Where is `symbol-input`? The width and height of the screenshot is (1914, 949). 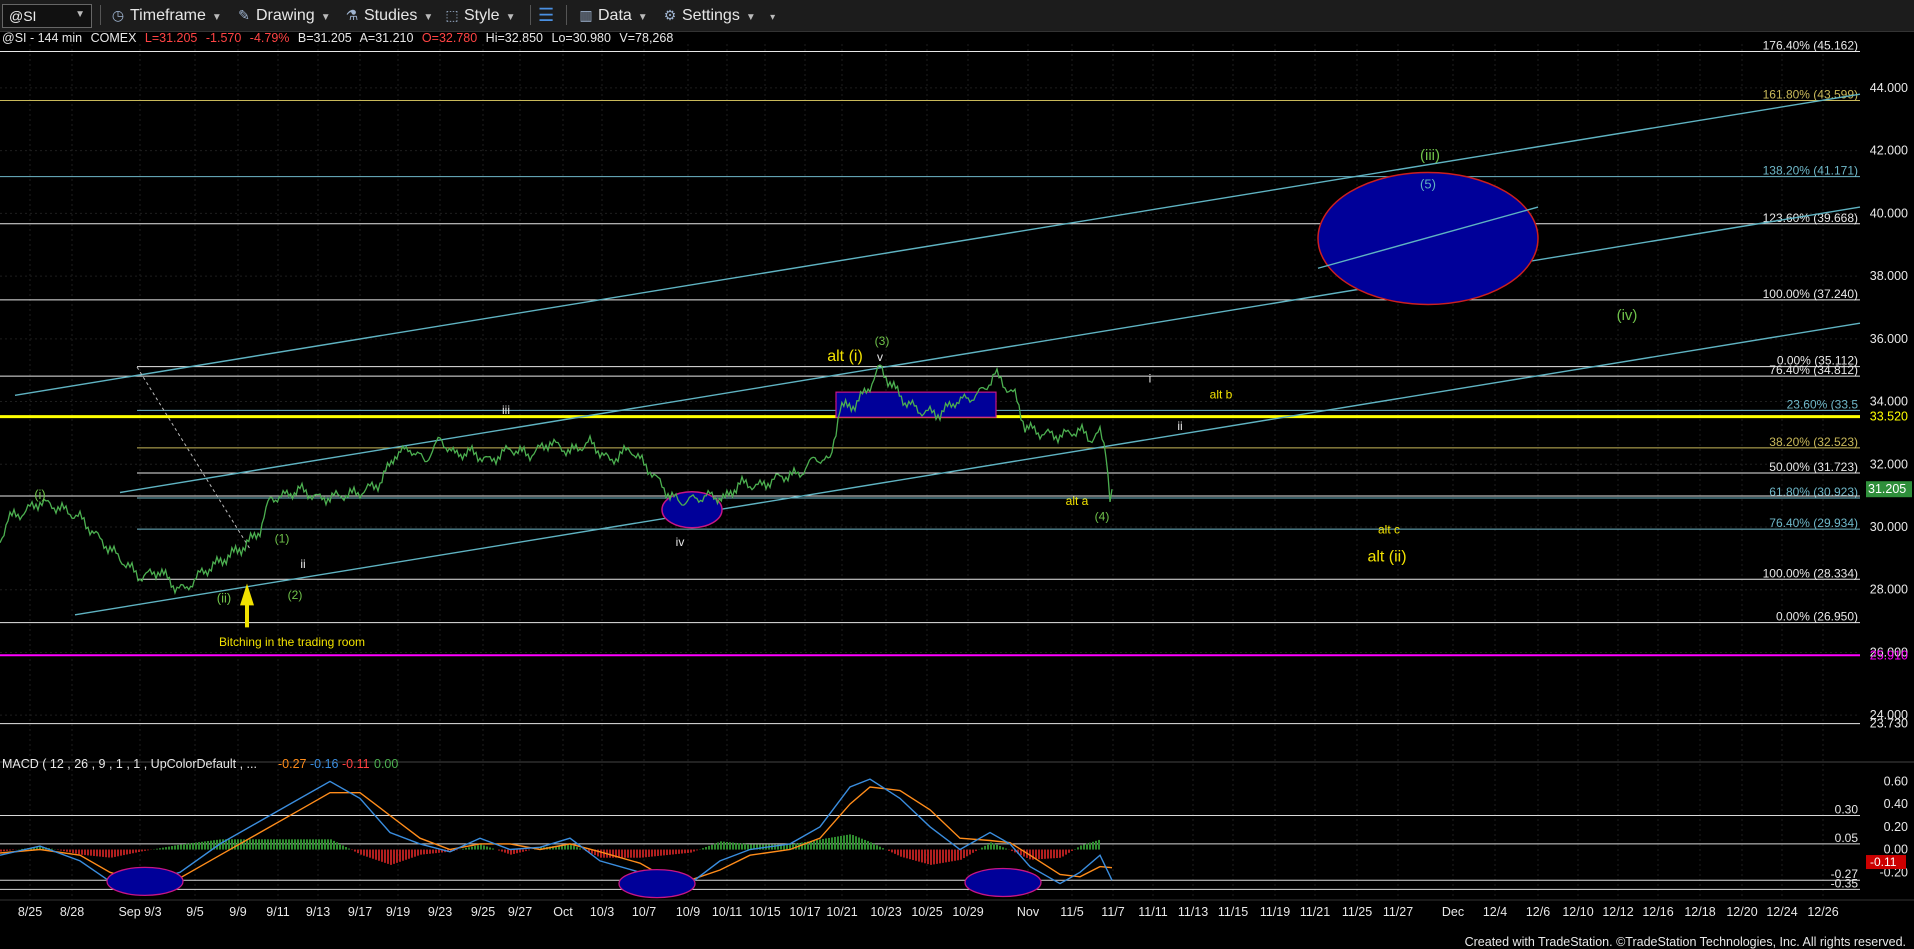
symbol-input is located at coordinates (39, 16).